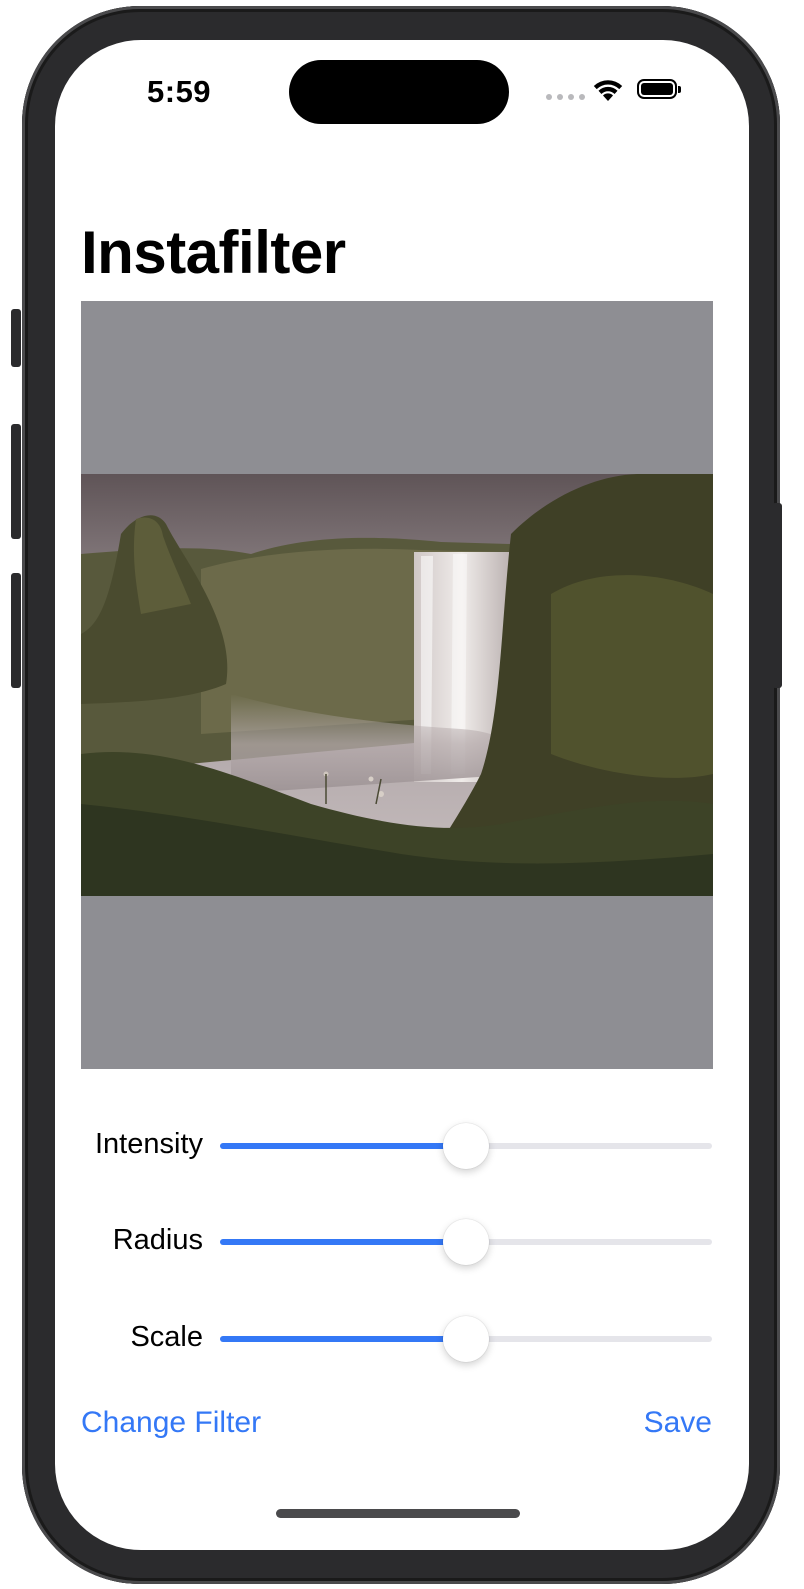 Image resolution: width=804 pixels, height=1589 pixels. What do you see at coordinates (16, 630) in the screenshot?
I see `volume-down-button` at bounding box center [16, 630].